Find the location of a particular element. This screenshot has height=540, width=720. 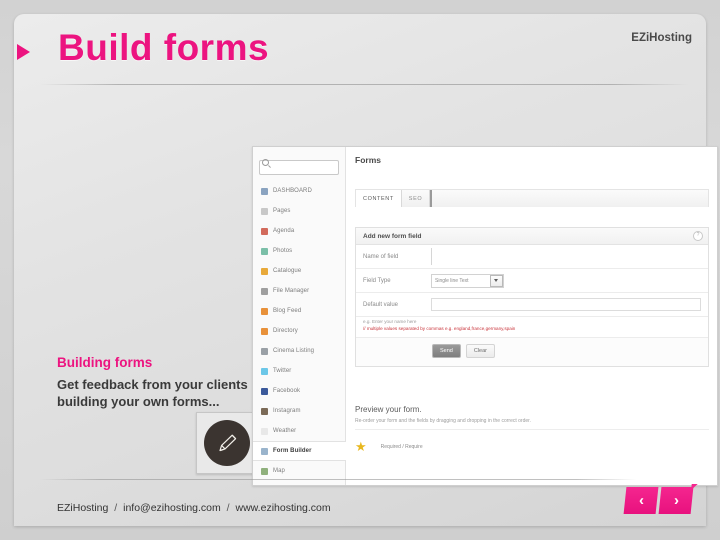

next-slide-button: › is located at coordinates (676, 500).